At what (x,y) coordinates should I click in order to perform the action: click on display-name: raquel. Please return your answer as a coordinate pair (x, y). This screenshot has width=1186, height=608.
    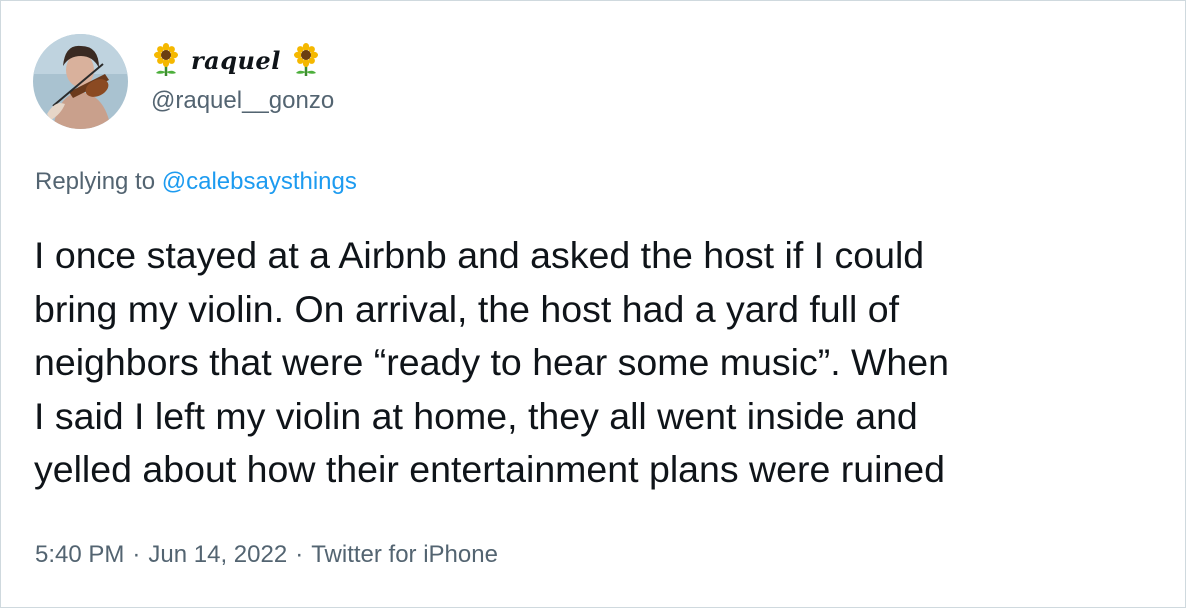
    Looking at the image, I should click on (236, 60).